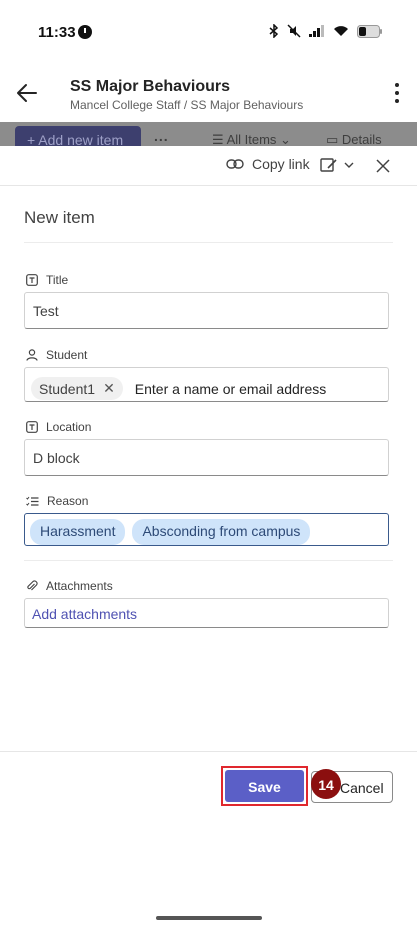 The image size is (417, 931). What do you see at coordinates (67, 355) in the screenshot?
I see `student-label: Student` at bounding box center [67, 355].